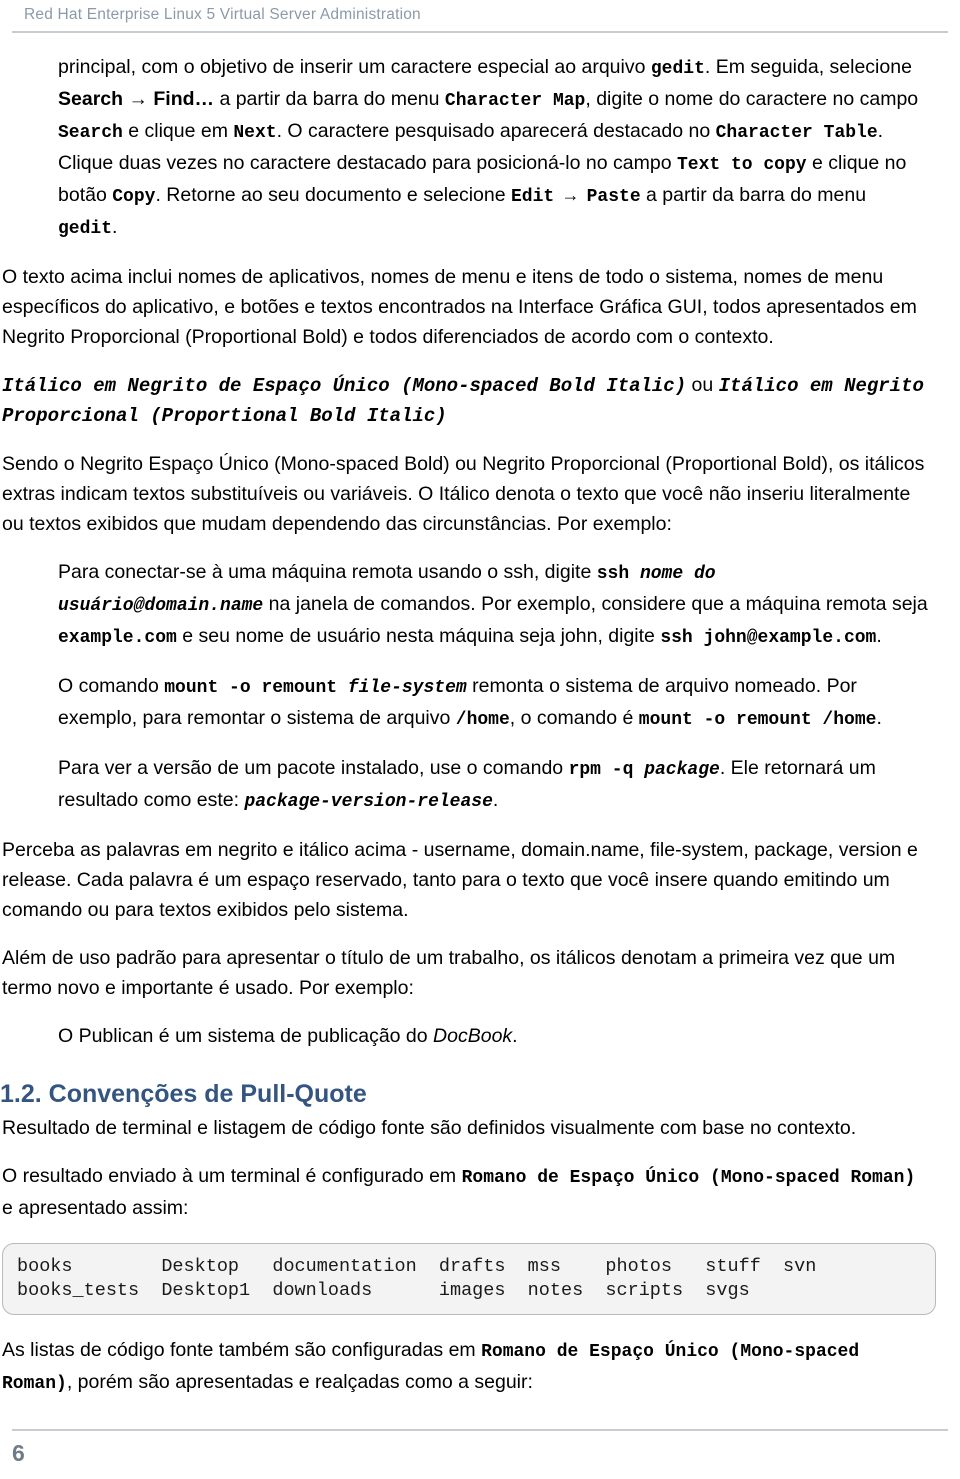 The image size is (960, 1479). Describe the element at coordinates (495, 800) in the screenshot. I see `rpm-seg3: .` at that location.